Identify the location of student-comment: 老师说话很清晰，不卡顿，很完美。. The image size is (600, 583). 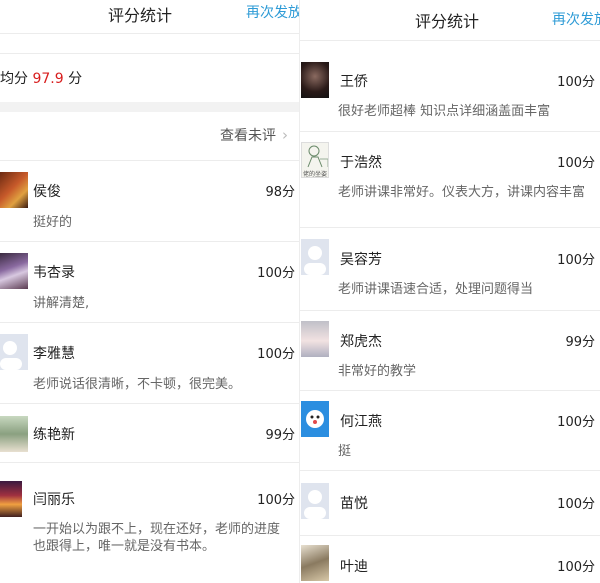
(137, 384).